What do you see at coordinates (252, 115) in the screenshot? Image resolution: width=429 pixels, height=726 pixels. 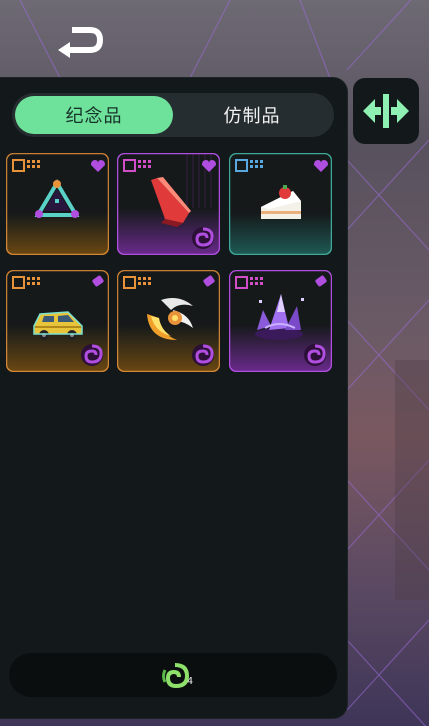 I see `tab-replicas: 仿制品` at bounding box center [252, 115].